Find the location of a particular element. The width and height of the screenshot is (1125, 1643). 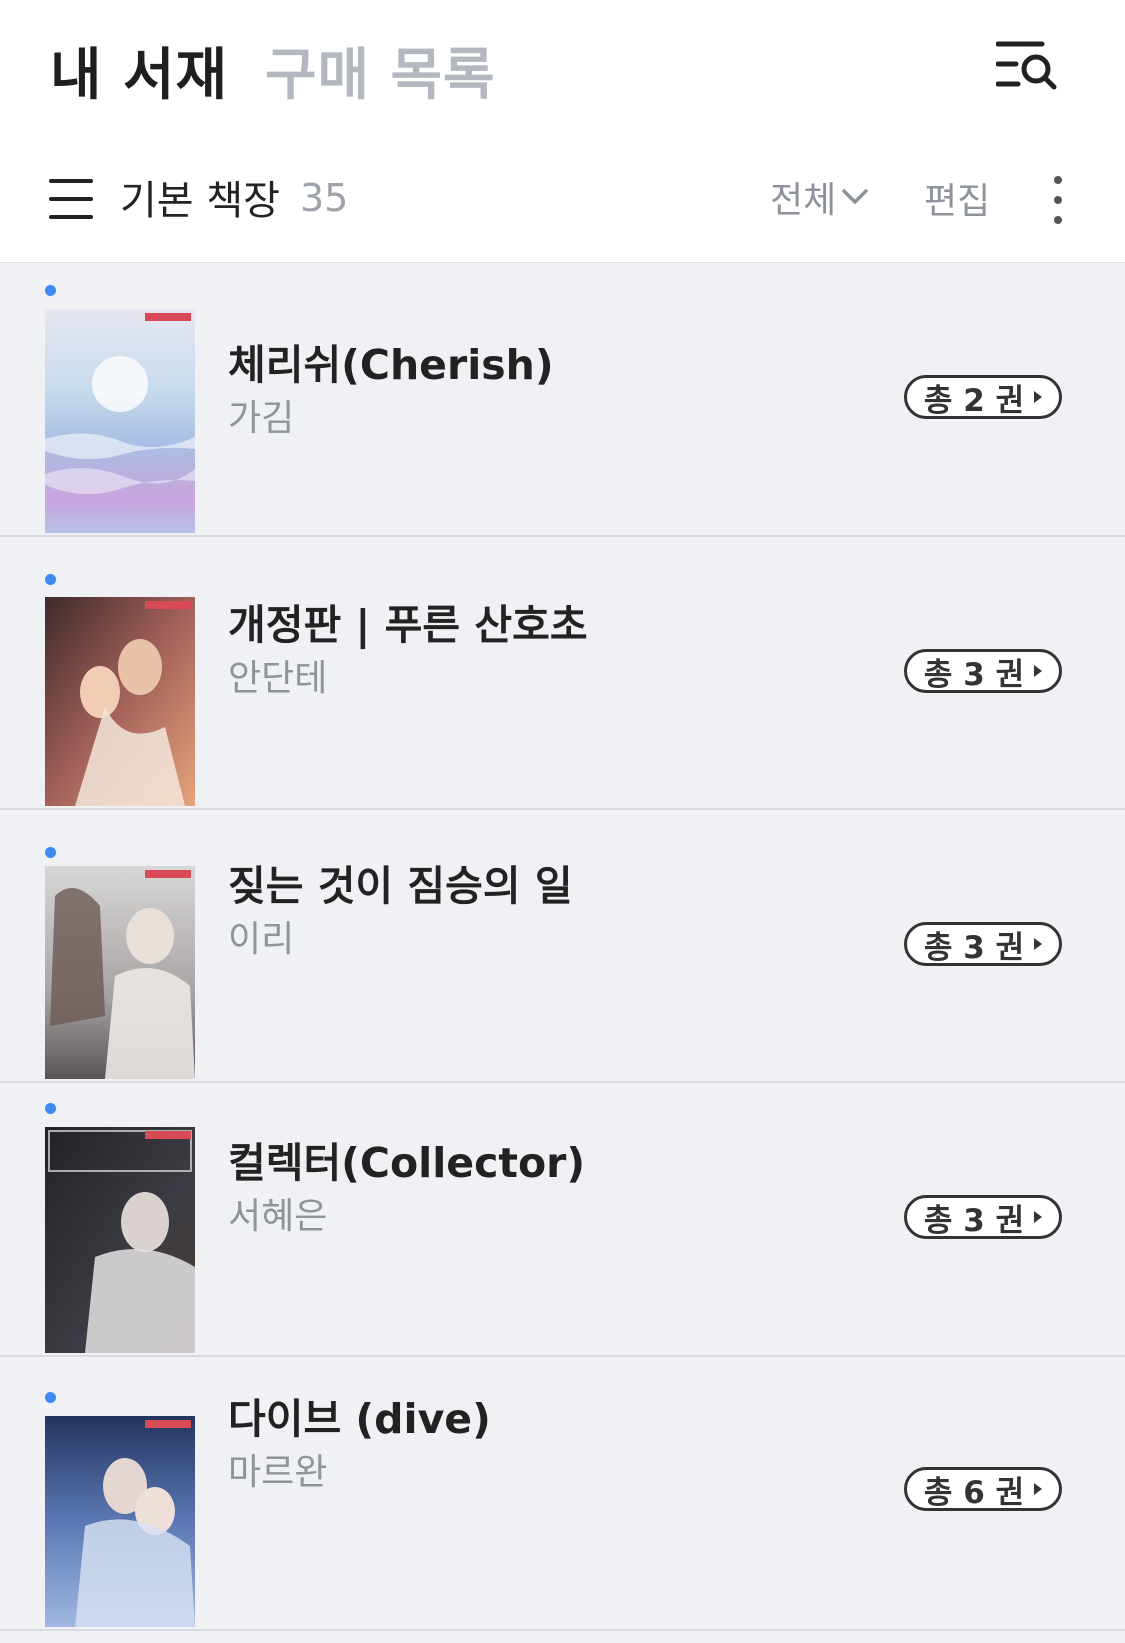

shelf-menu-icon is located at coordinates (71, 199).